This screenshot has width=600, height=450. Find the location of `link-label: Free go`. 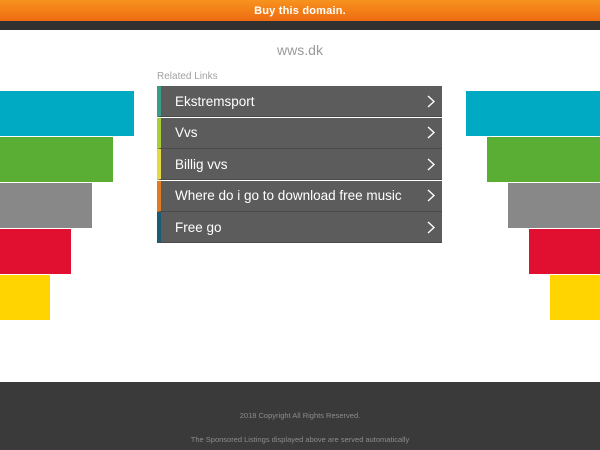

link-label: Free go is located at coordinates (198, 227).